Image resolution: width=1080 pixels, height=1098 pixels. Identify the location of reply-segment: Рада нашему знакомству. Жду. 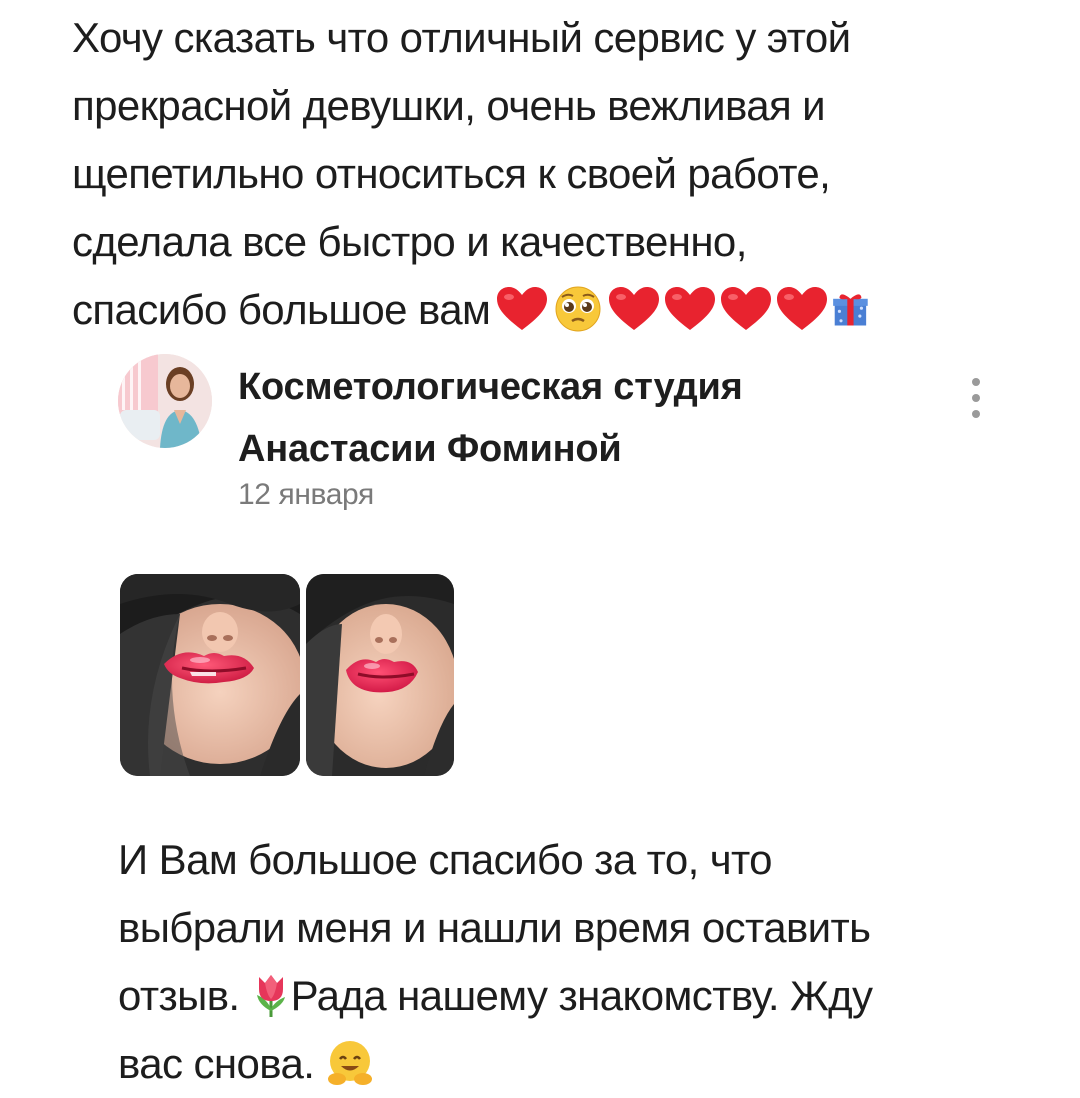
(581, 995).